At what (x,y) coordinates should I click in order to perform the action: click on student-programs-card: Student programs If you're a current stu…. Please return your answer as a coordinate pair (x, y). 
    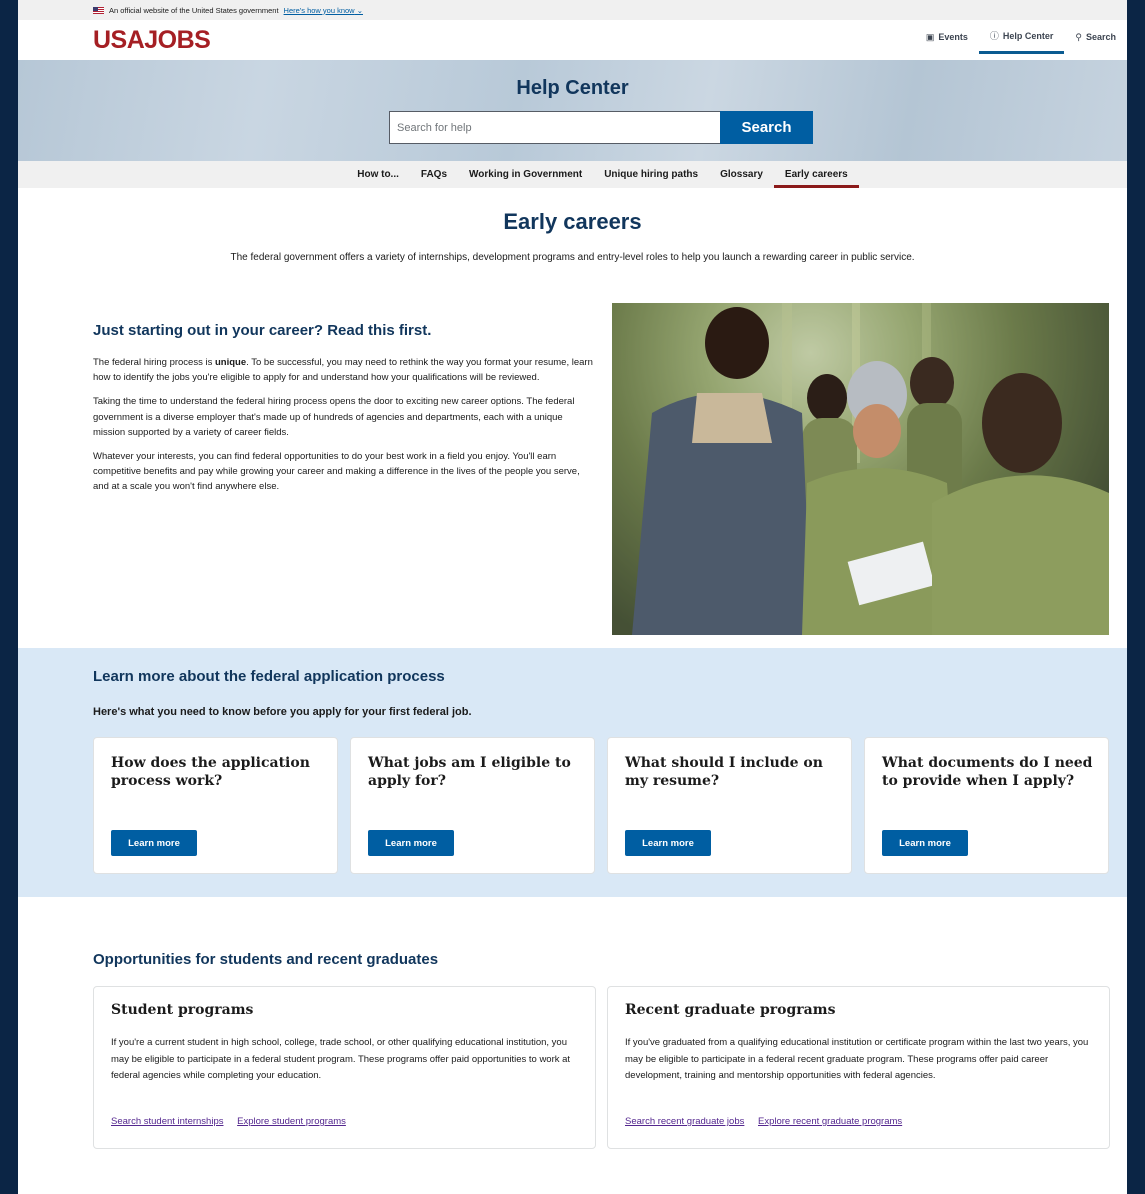
    Looking at the image, I should click on (344, 1067).